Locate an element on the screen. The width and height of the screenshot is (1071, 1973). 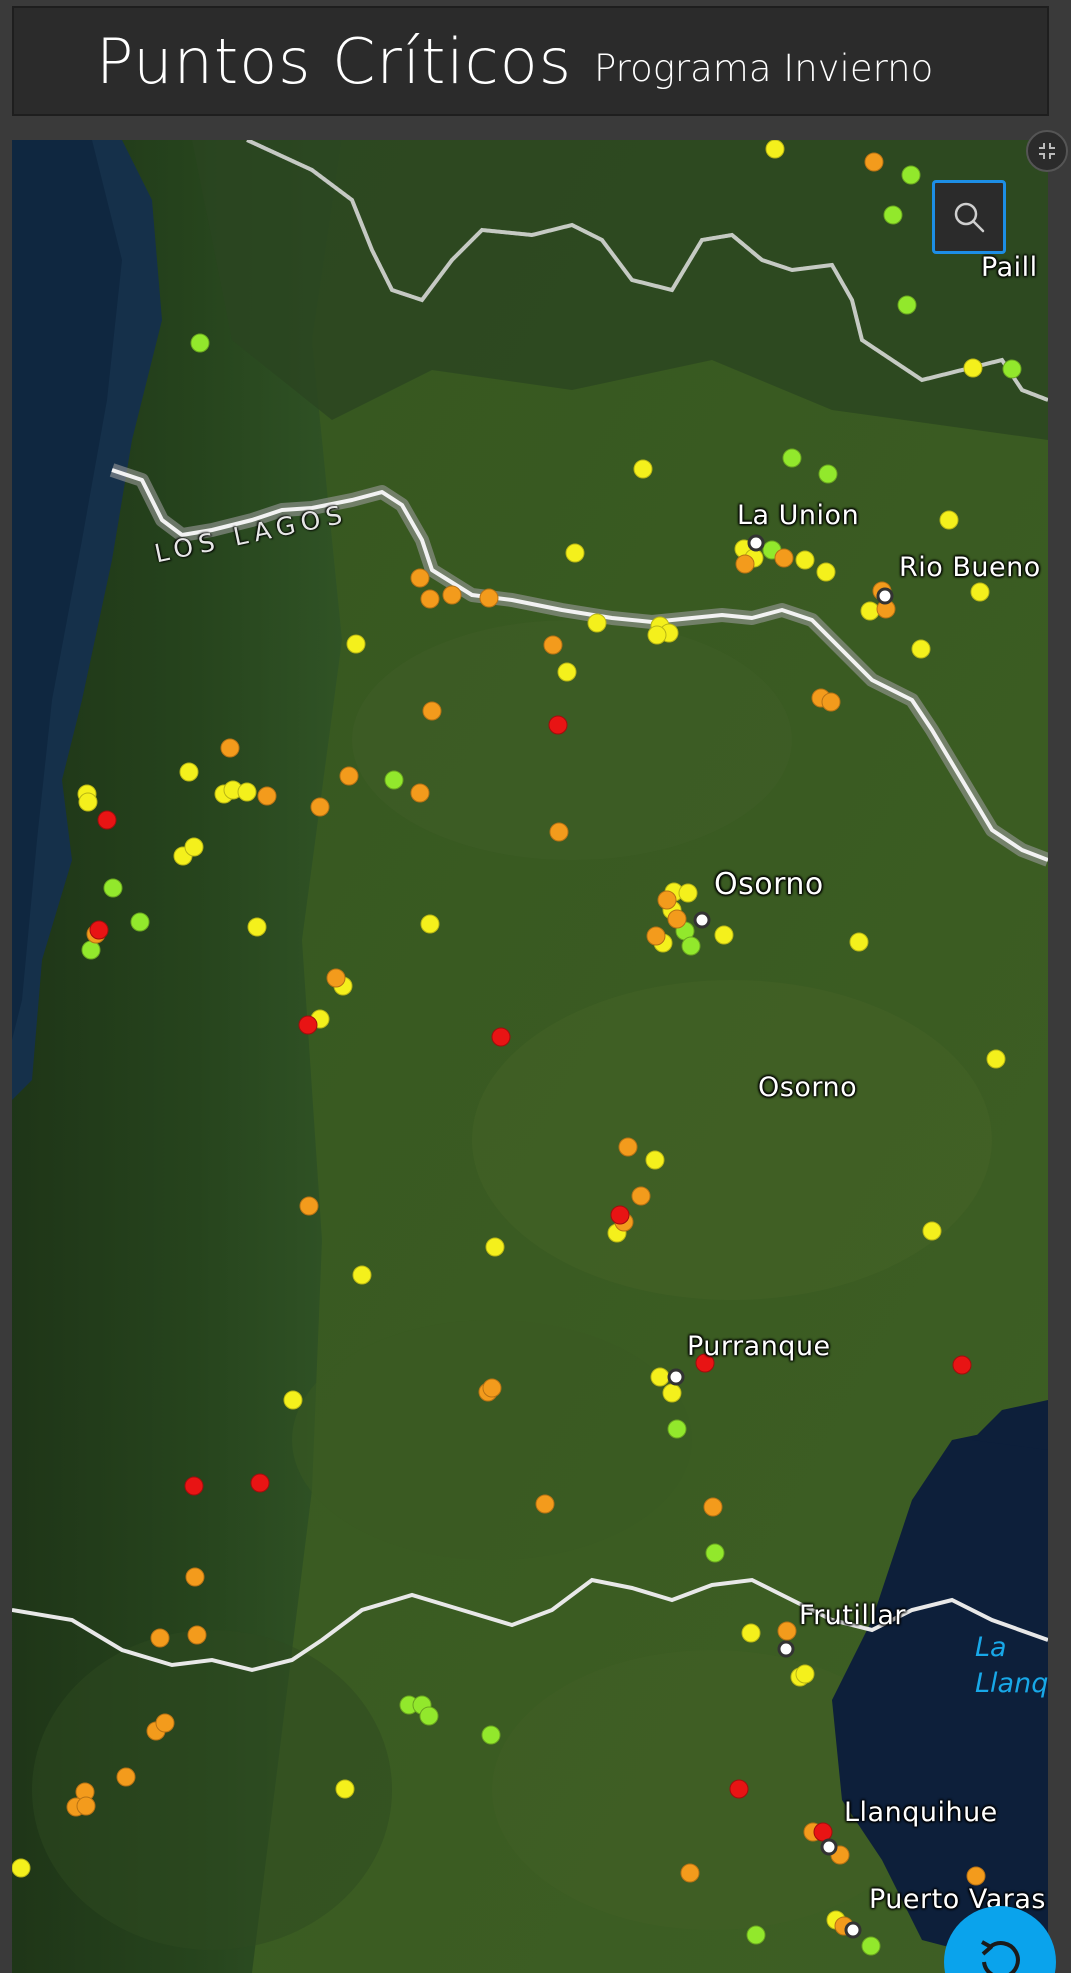
city-label-osorno: Osorno is located at coordinates (769, 884).